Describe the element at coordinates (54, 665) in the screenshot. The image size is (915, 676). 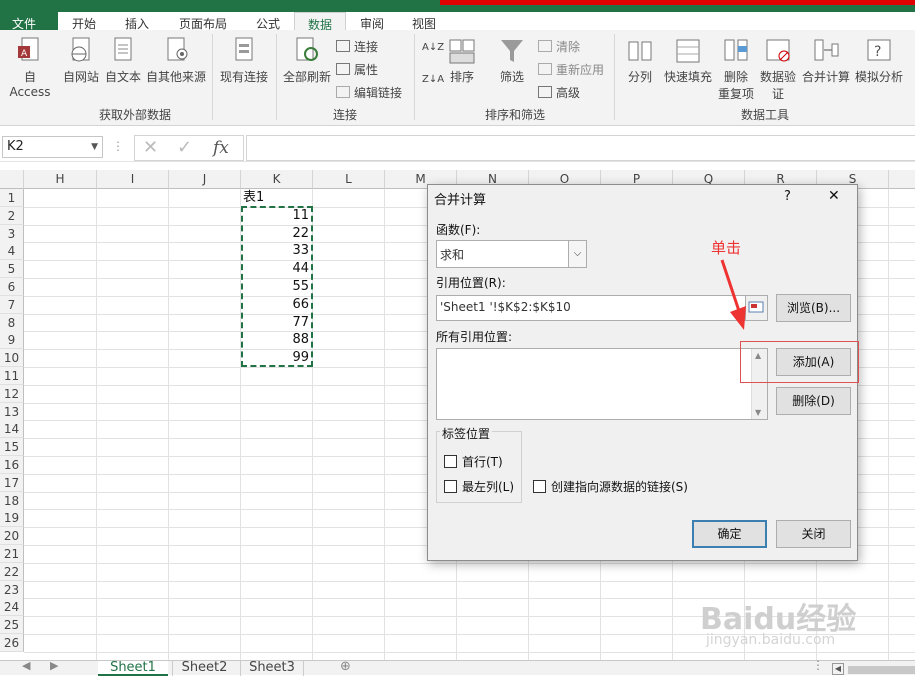
I see `next-sheet-icon: ▶` at that location.